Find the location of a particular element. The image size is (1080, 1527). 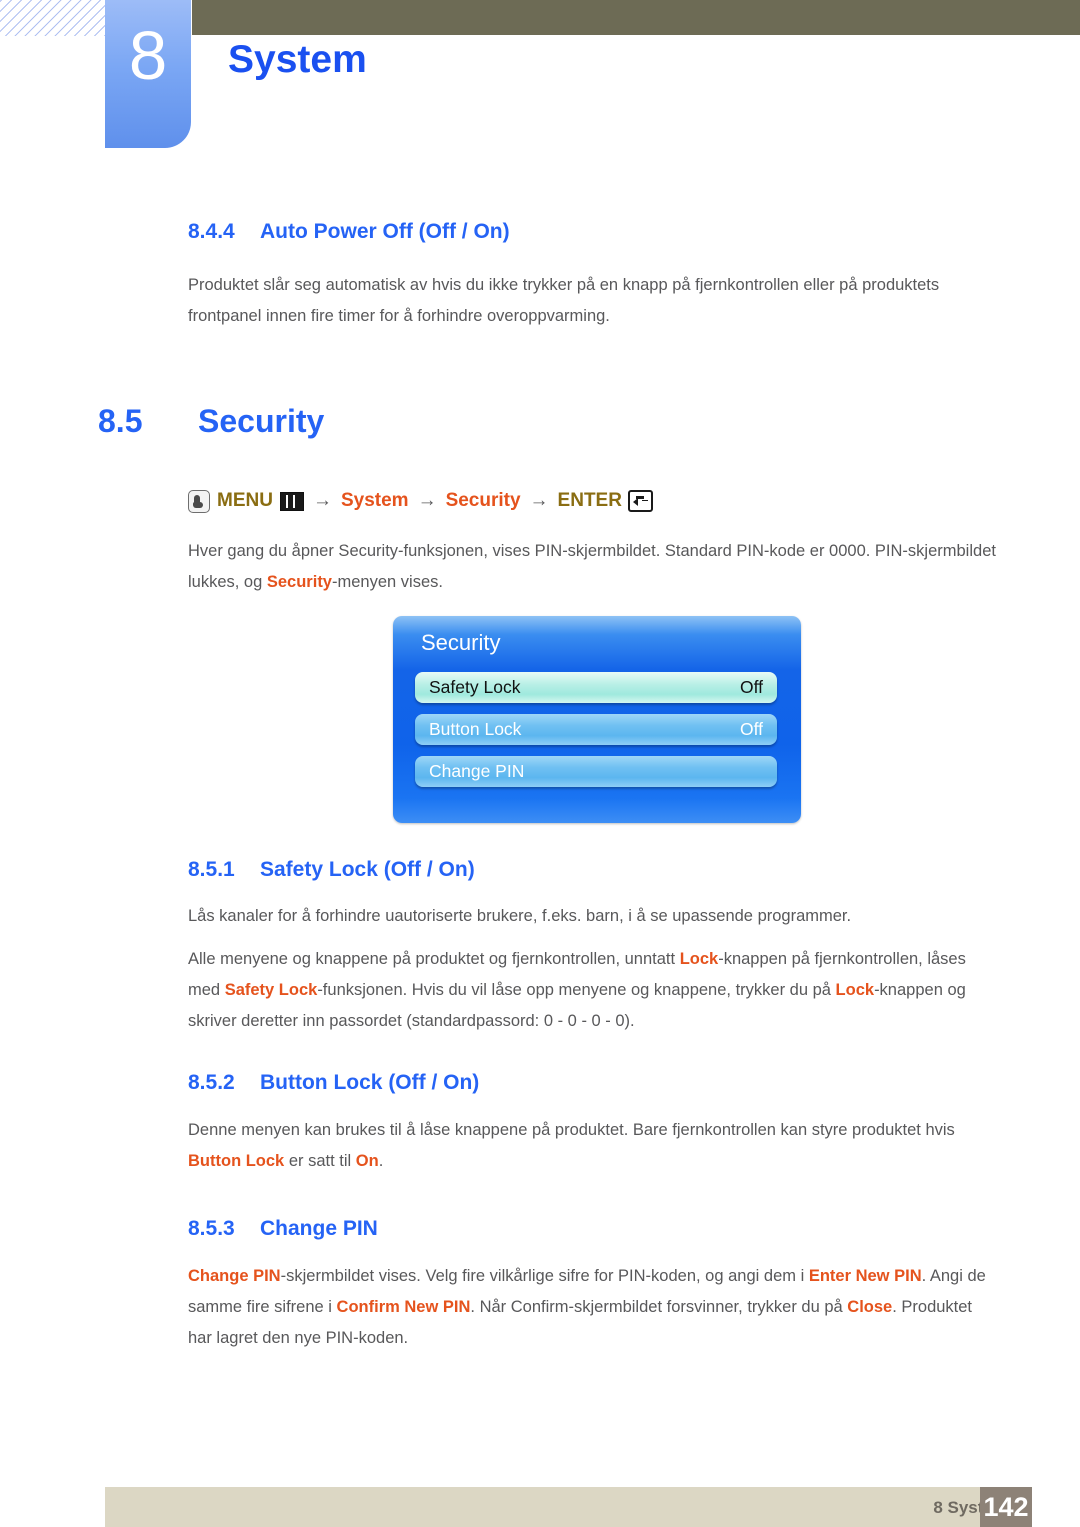

paragraph-highlight-lock-2: Lock is located at coordinates (855, 990).